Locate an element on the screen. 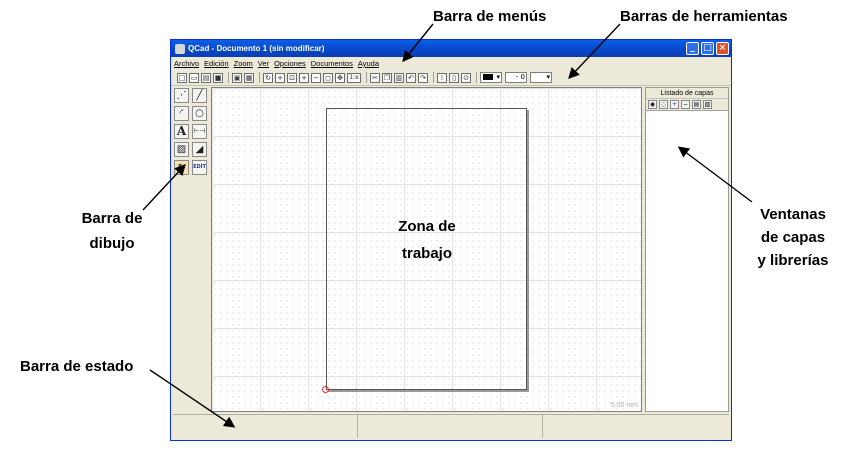 This screenshot has height=466, width=855. minimize-button: _ is located at coordinates (692, 48).